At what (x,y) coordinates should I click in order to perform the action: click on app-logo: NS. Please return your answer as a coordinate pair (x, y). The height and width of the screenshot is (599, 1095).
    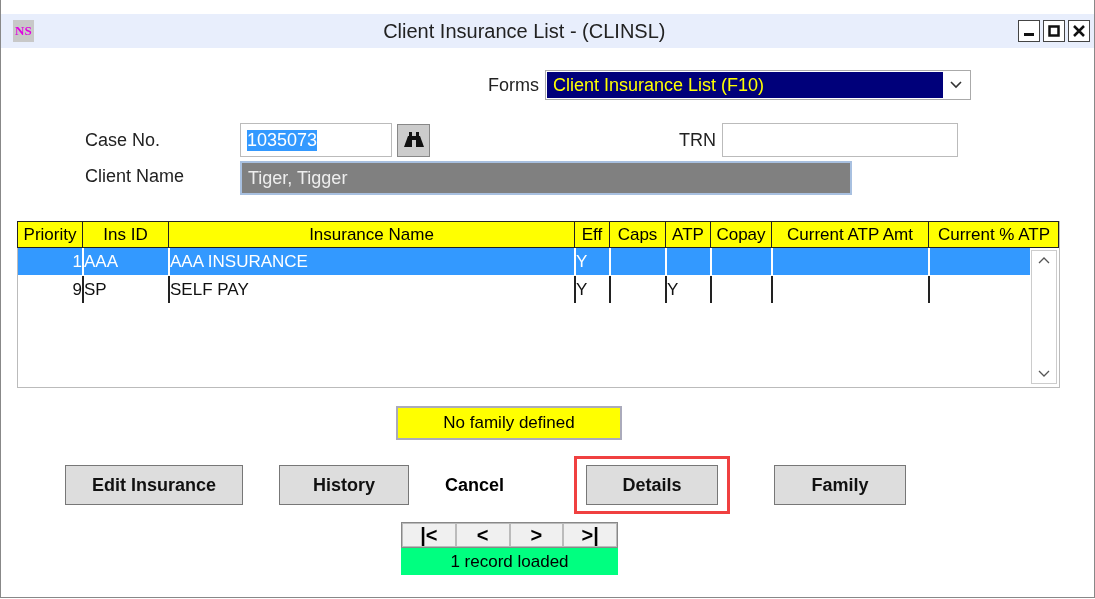
    Looking at the image, I should click on (23, 31).